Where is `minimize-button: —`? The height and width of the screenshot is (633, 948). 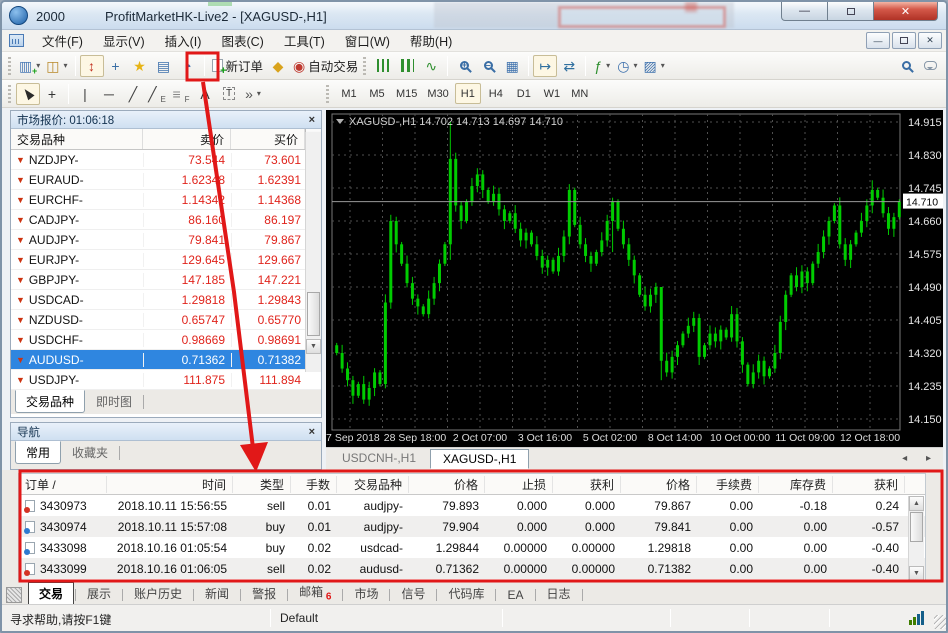 minimize-button: — is located at coordinates (804, 11).